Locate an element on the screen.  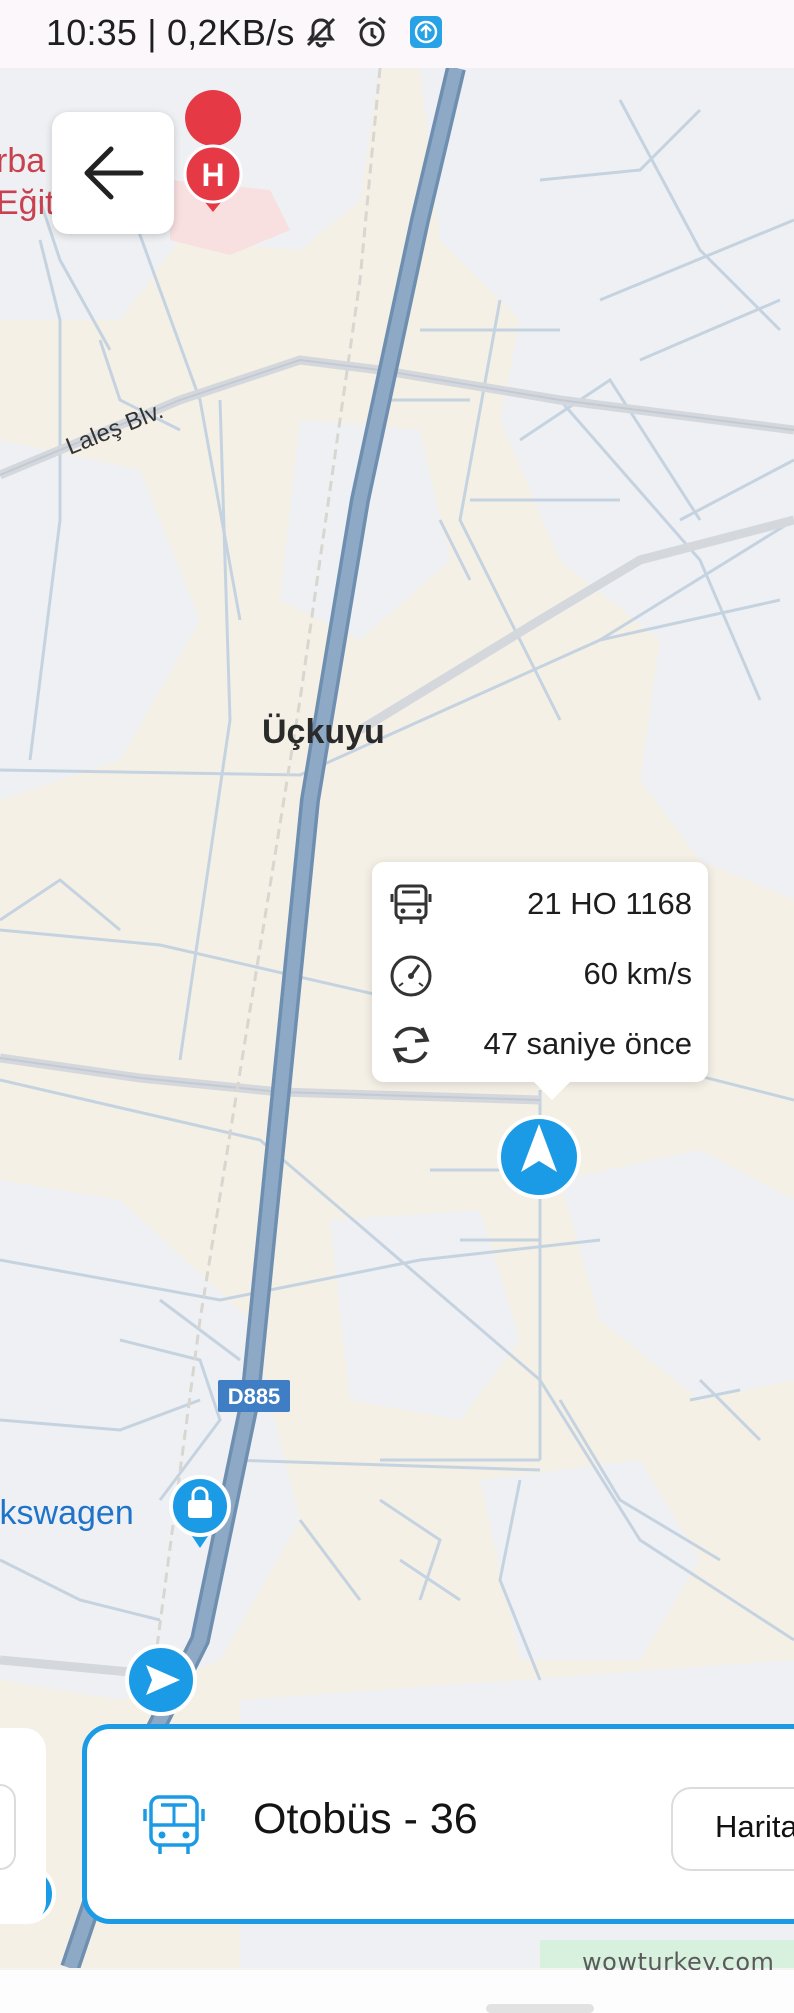
vehicle-speed: 60 km/s is located at coordinates (637, 973).